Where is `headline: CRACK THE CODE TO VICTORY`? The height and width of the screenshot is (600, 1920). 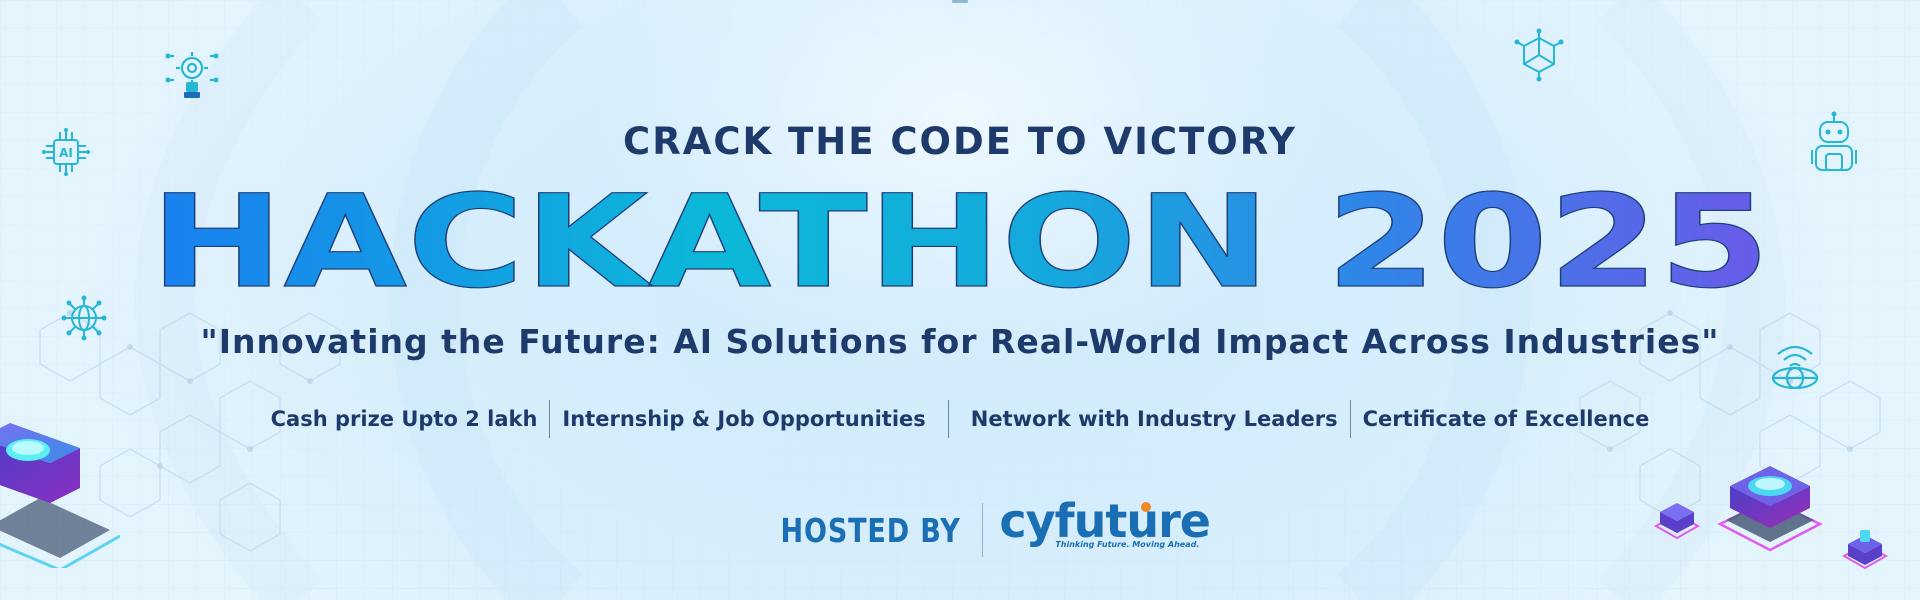 headline: CRACK THE CODE TO VICTORY is located at coordinates (960, 141).